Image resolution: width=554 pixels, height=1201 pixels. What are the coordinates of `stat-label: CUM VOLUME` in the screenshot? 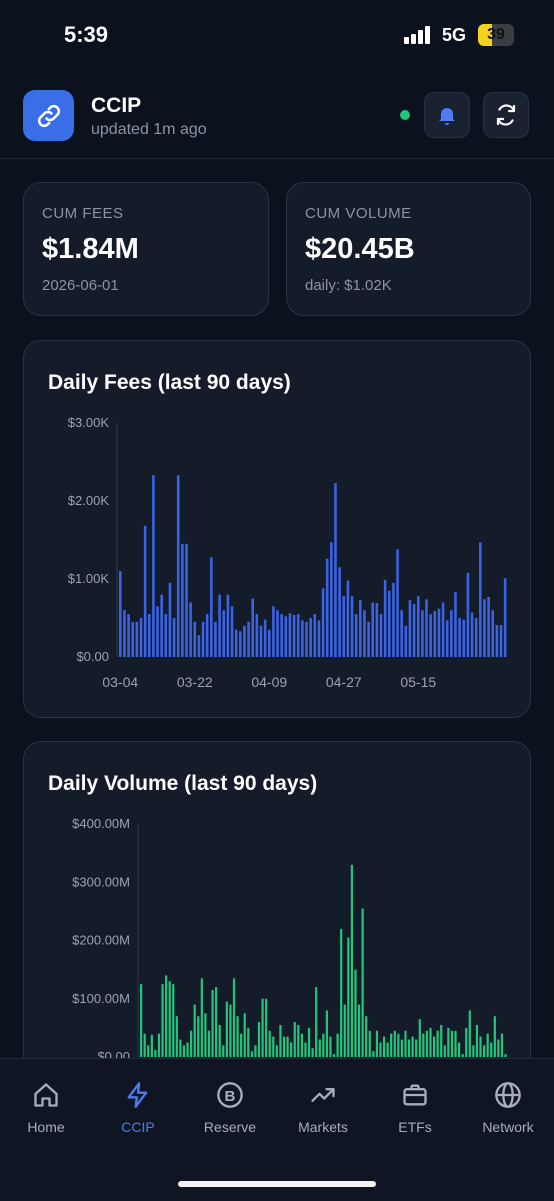 It's located at (358, 213).